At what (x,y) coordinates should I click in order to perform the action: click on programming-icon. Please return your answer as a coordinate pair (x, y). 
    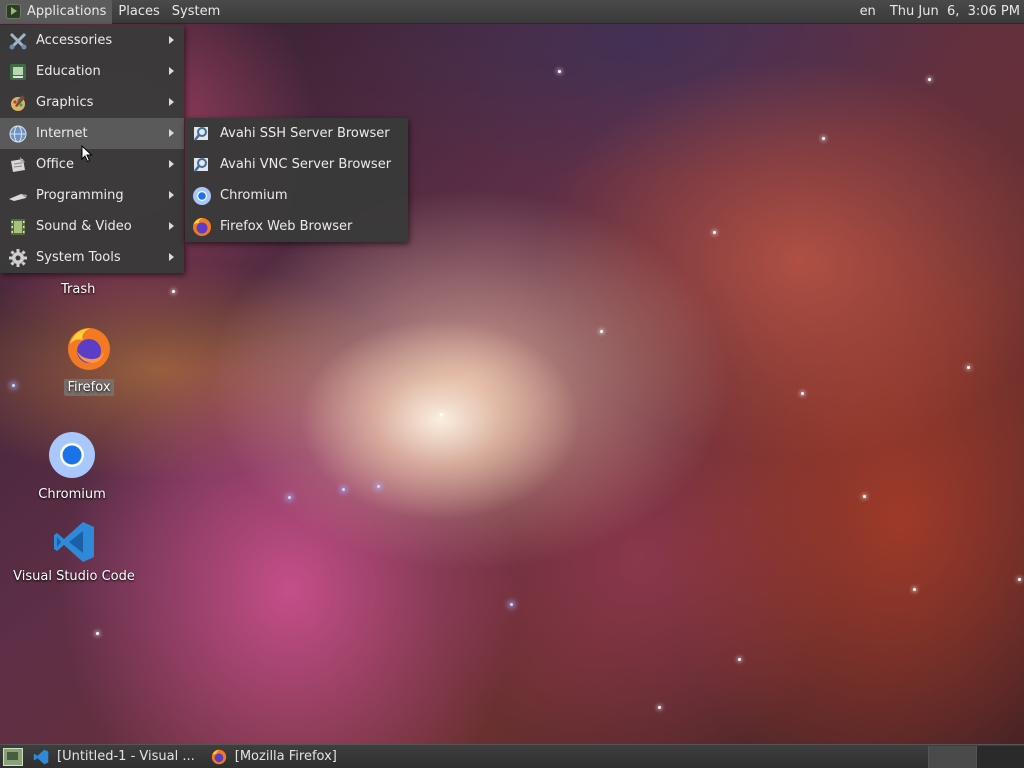
    Looking at the image, I should click on (18, 196).